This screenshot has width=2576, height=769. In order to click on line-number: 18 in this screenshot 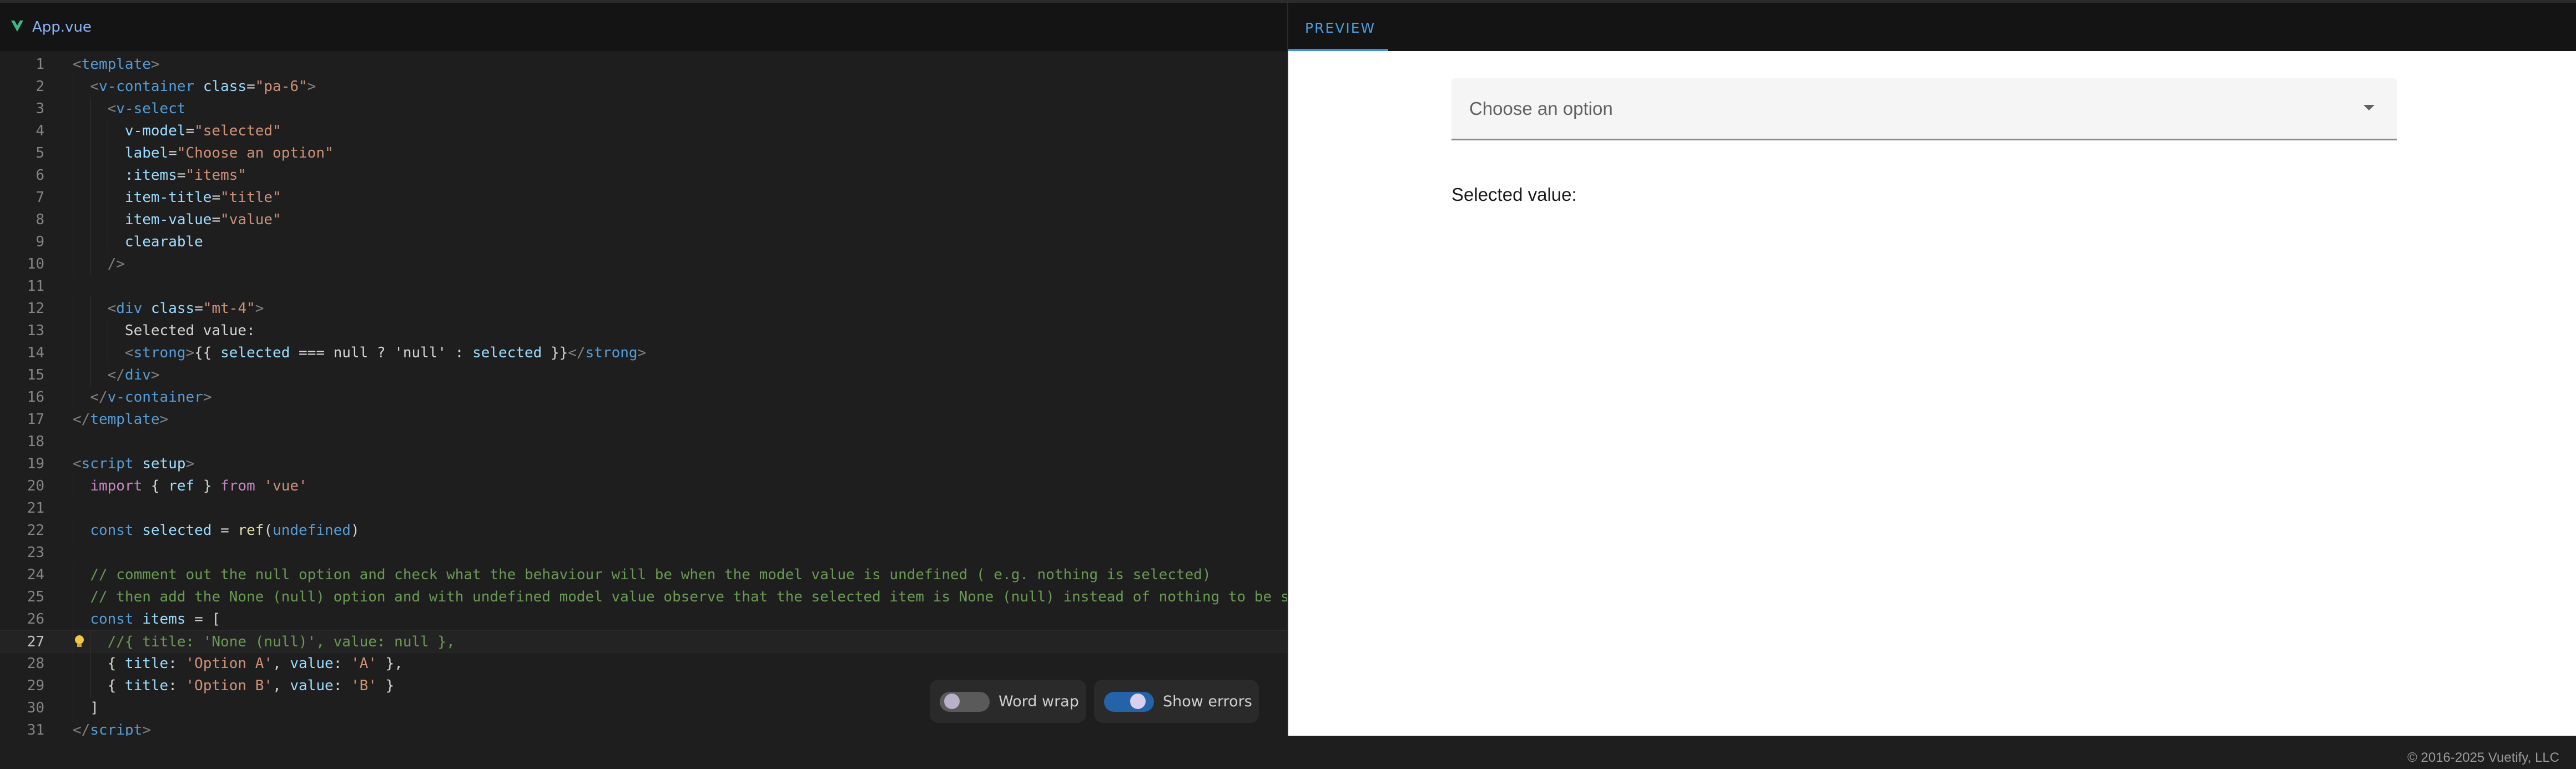, I will do `click(35, 441)`.